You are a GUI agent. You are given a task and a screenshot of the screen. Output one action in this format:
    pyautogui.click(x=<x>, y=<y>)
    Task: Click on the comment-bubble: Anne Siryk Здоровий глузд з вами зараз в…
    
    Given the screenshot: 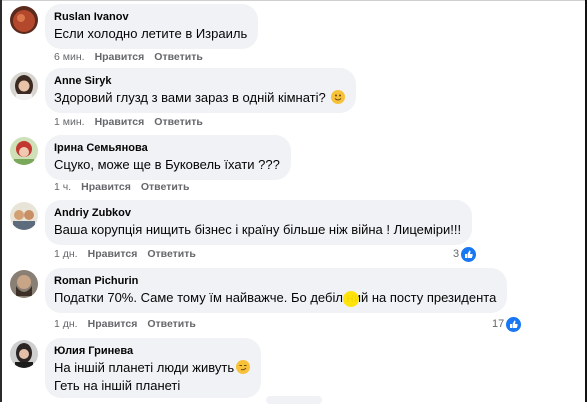 What is the action you would take?
    pyautogui.click(x=201, y=90)
    